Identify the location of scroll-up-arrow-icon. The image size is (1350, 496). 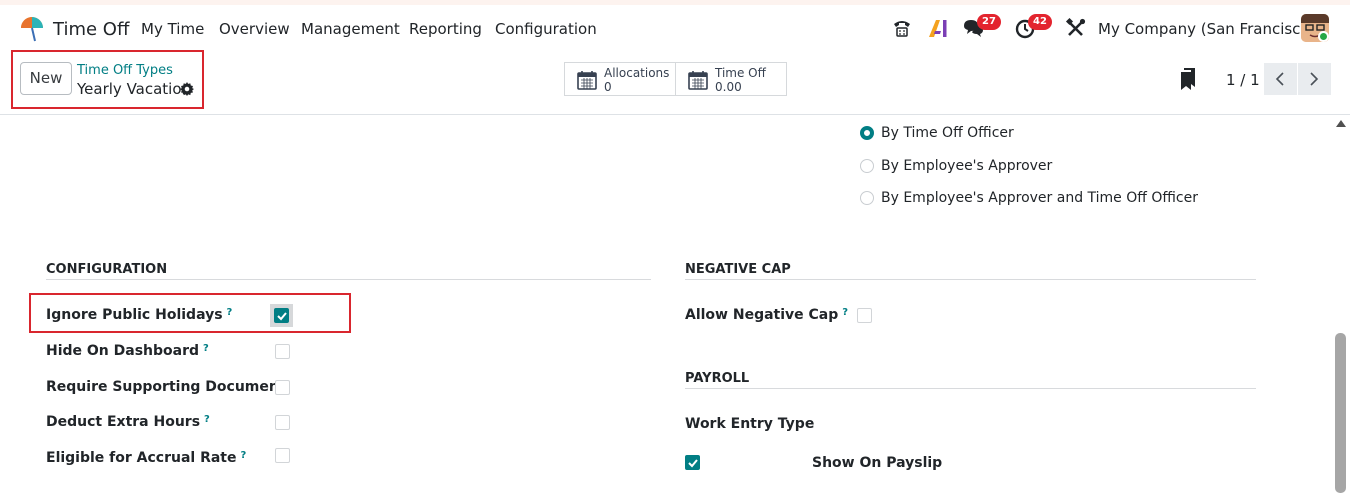
(1341, 123).